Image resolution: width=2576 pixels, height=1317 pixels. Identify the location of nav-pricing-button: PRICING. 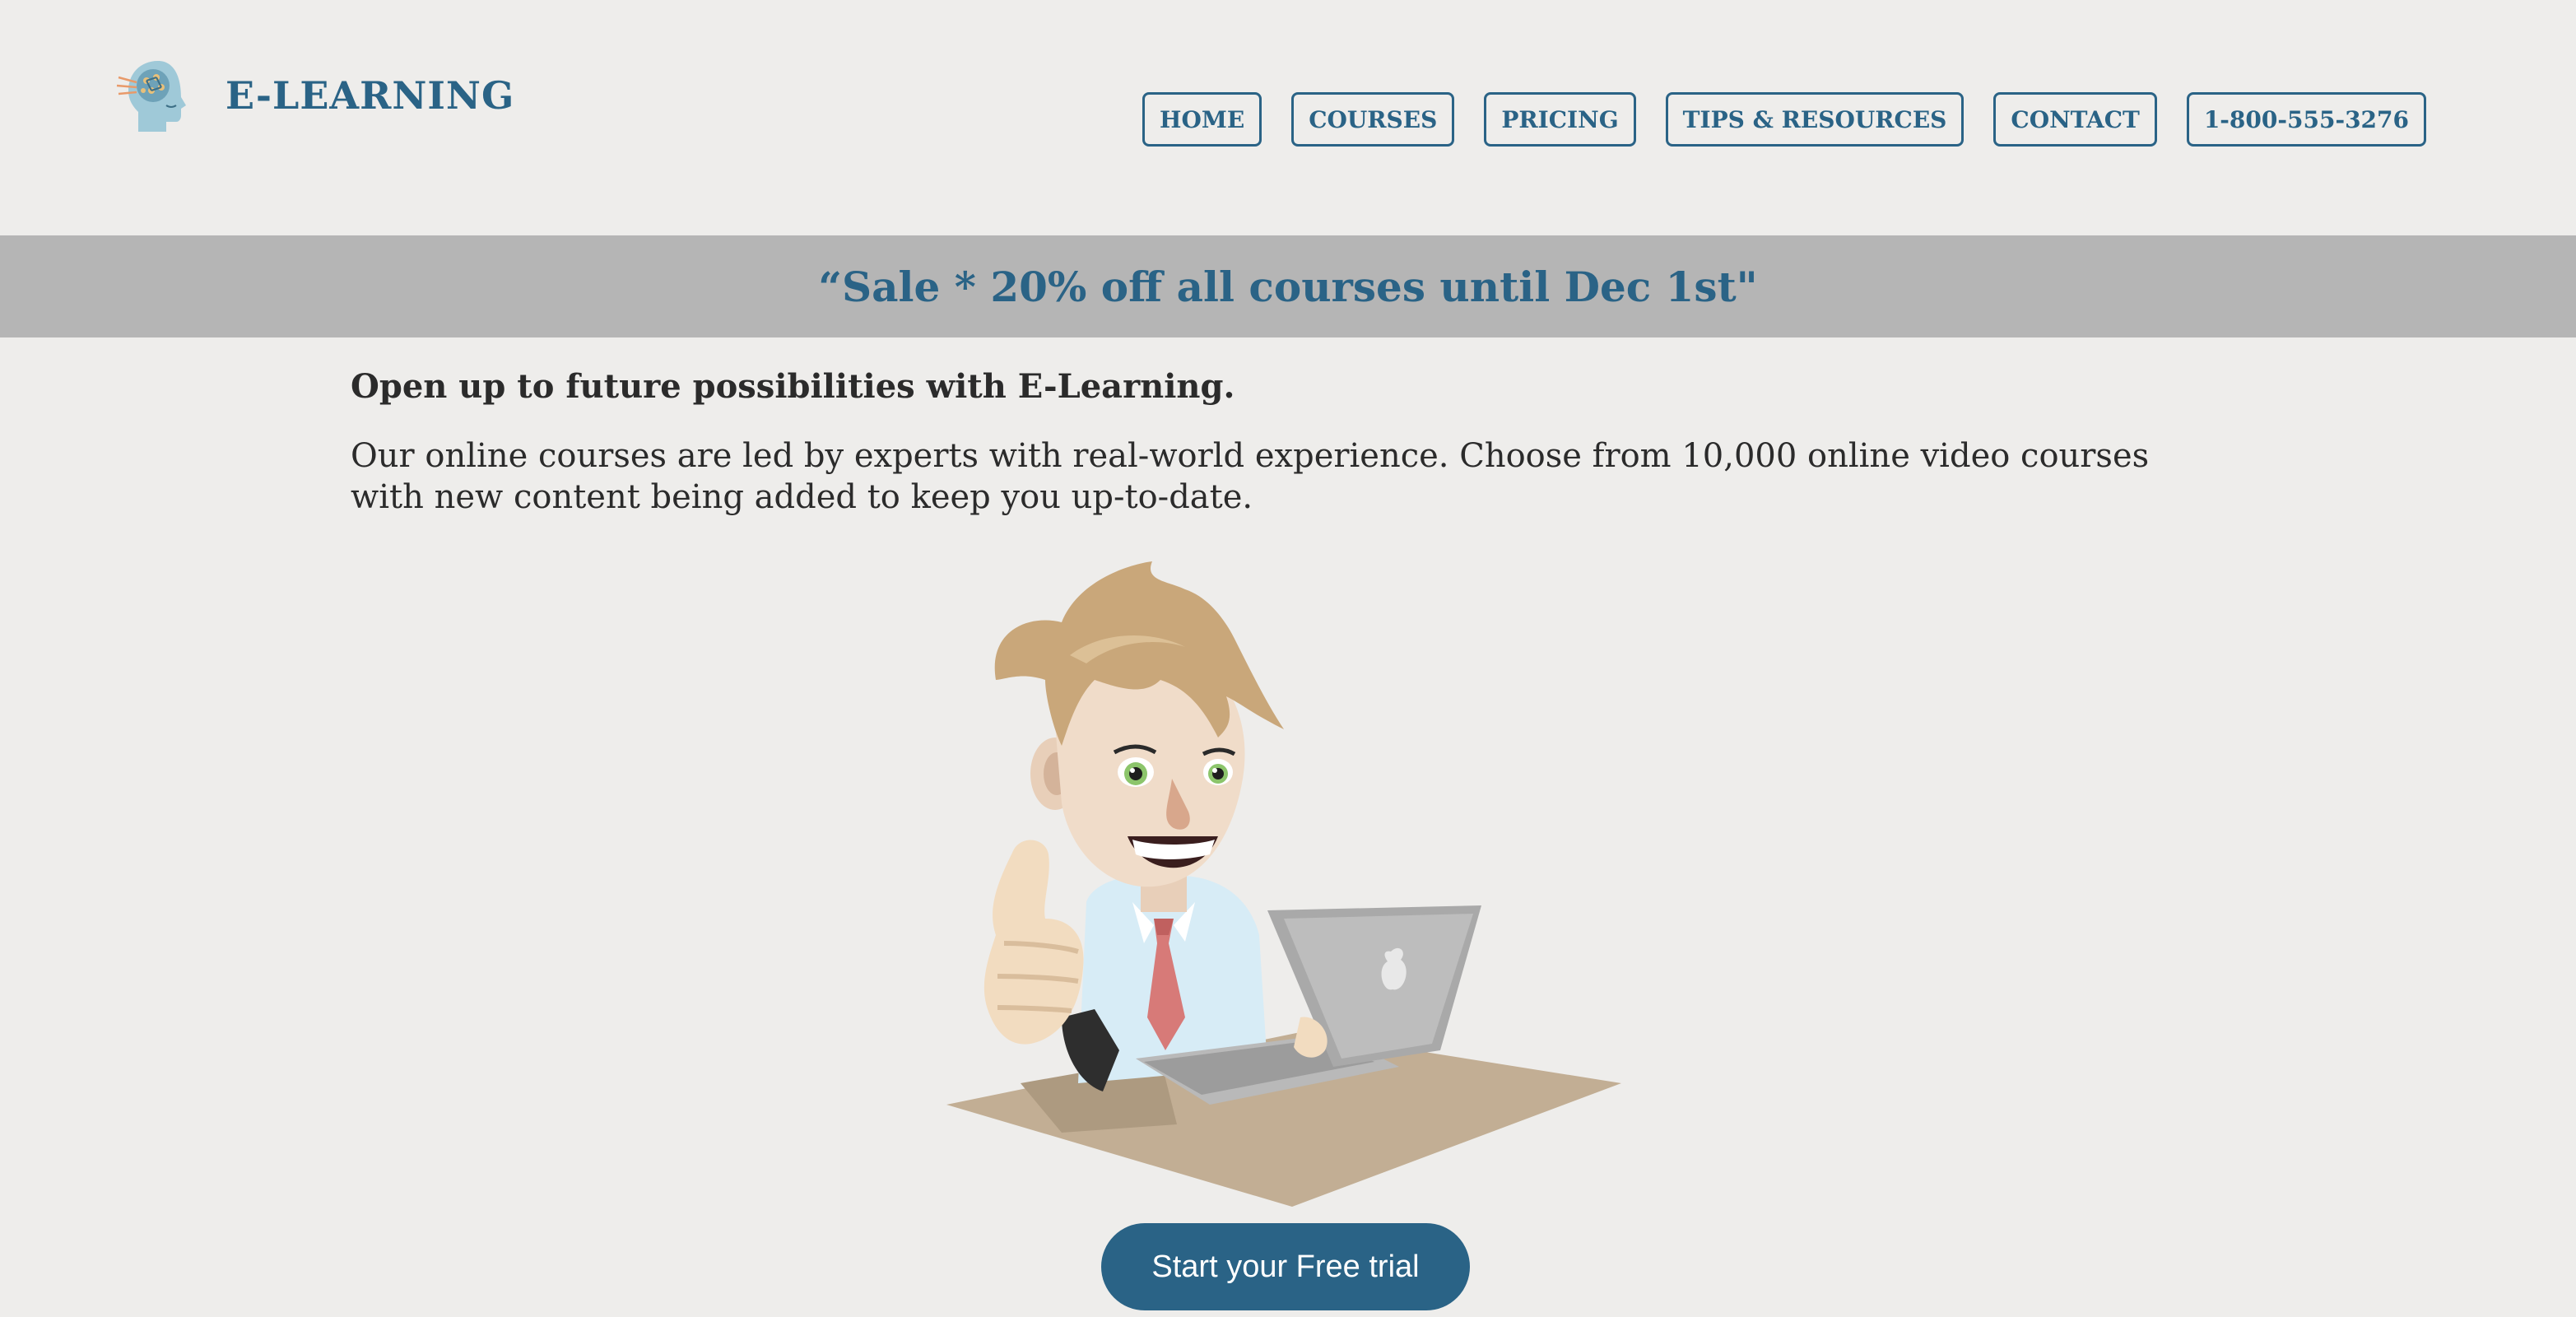
(1560, 120).